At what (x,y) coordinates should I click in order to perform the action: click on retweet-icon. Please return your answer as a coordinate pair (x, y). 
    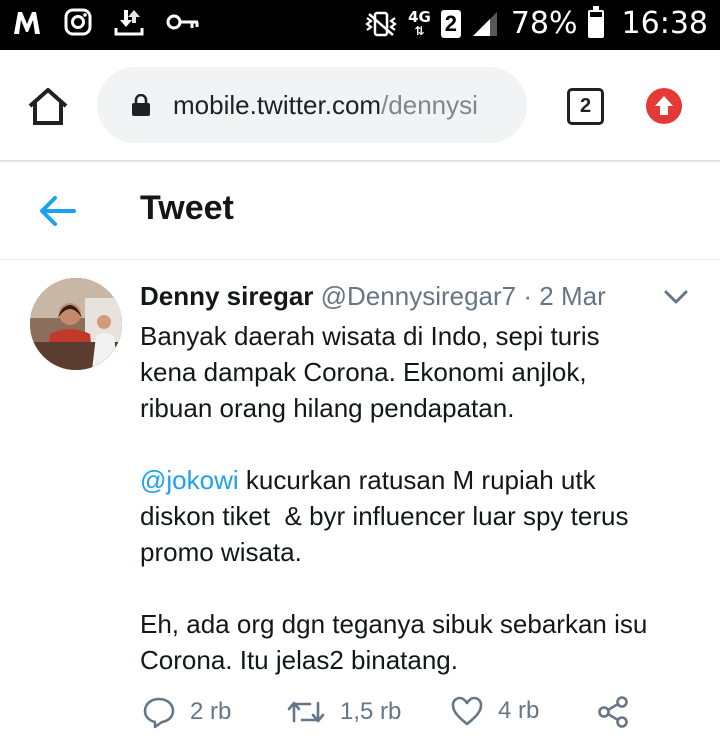
    Looking at the image, I should click on (306, 712).